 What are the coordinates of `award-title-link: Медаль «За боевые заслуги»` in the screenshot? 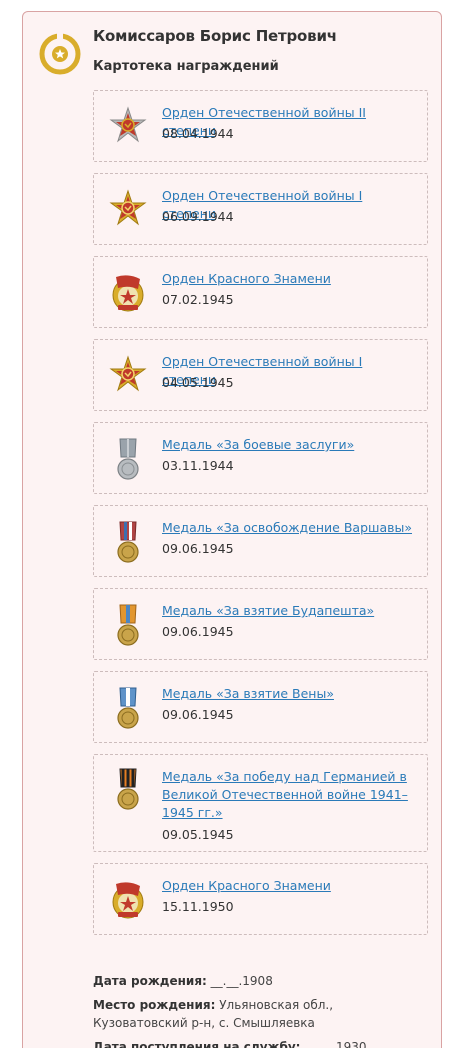 It's located at (289, 445).